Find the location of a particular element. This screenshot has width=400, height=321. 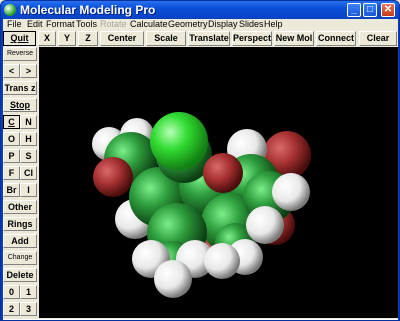

digit-3-button: 3 is located at coordinates (28, 309).